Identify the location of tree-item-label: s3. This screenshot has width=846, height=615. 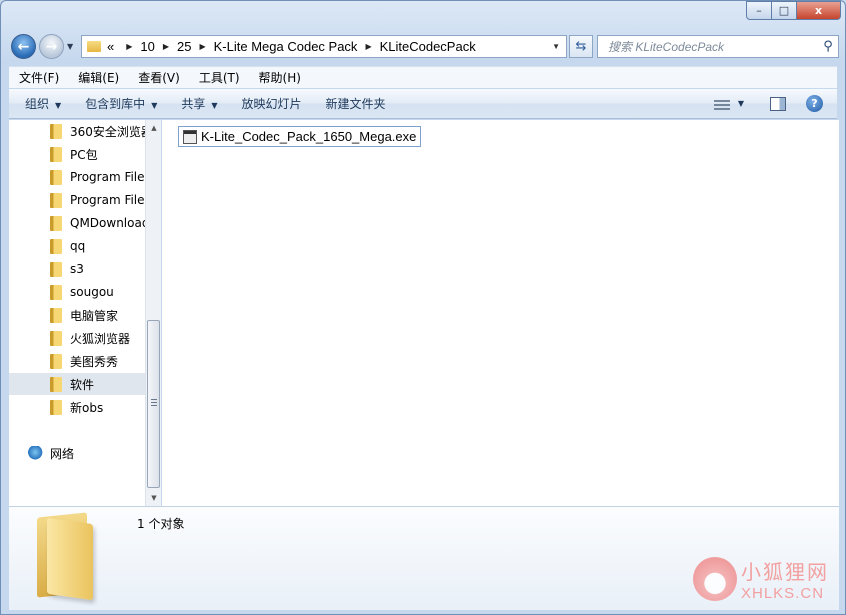
(77, 269).